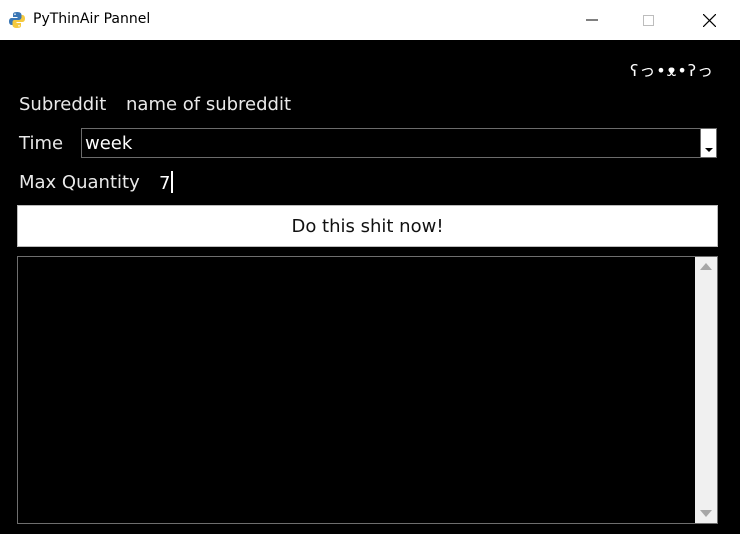 The height and width of the screenshot is (534, 740). I want to click on max-quantity-value: 7, so click(165, 183).